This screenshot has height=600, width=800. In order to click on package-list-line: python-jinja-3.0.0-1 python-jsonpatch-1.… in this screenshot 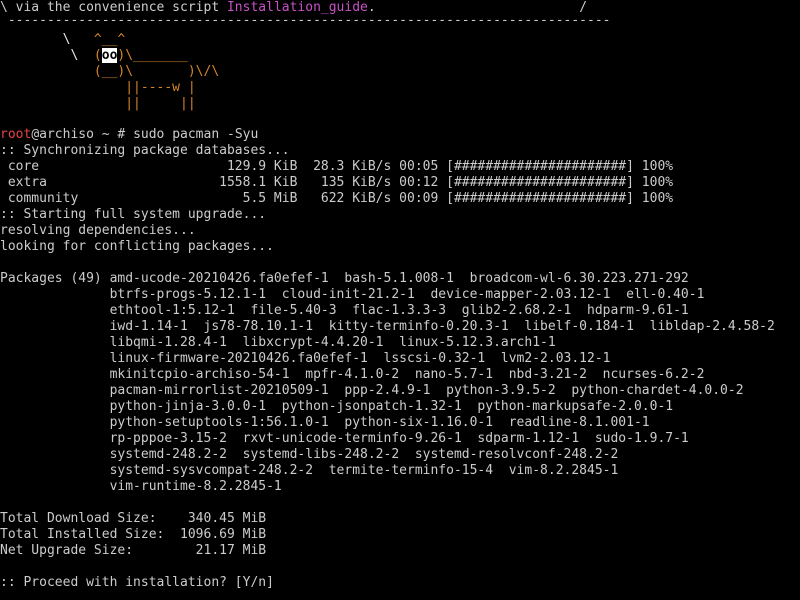, I will do `click(337, 406)`.